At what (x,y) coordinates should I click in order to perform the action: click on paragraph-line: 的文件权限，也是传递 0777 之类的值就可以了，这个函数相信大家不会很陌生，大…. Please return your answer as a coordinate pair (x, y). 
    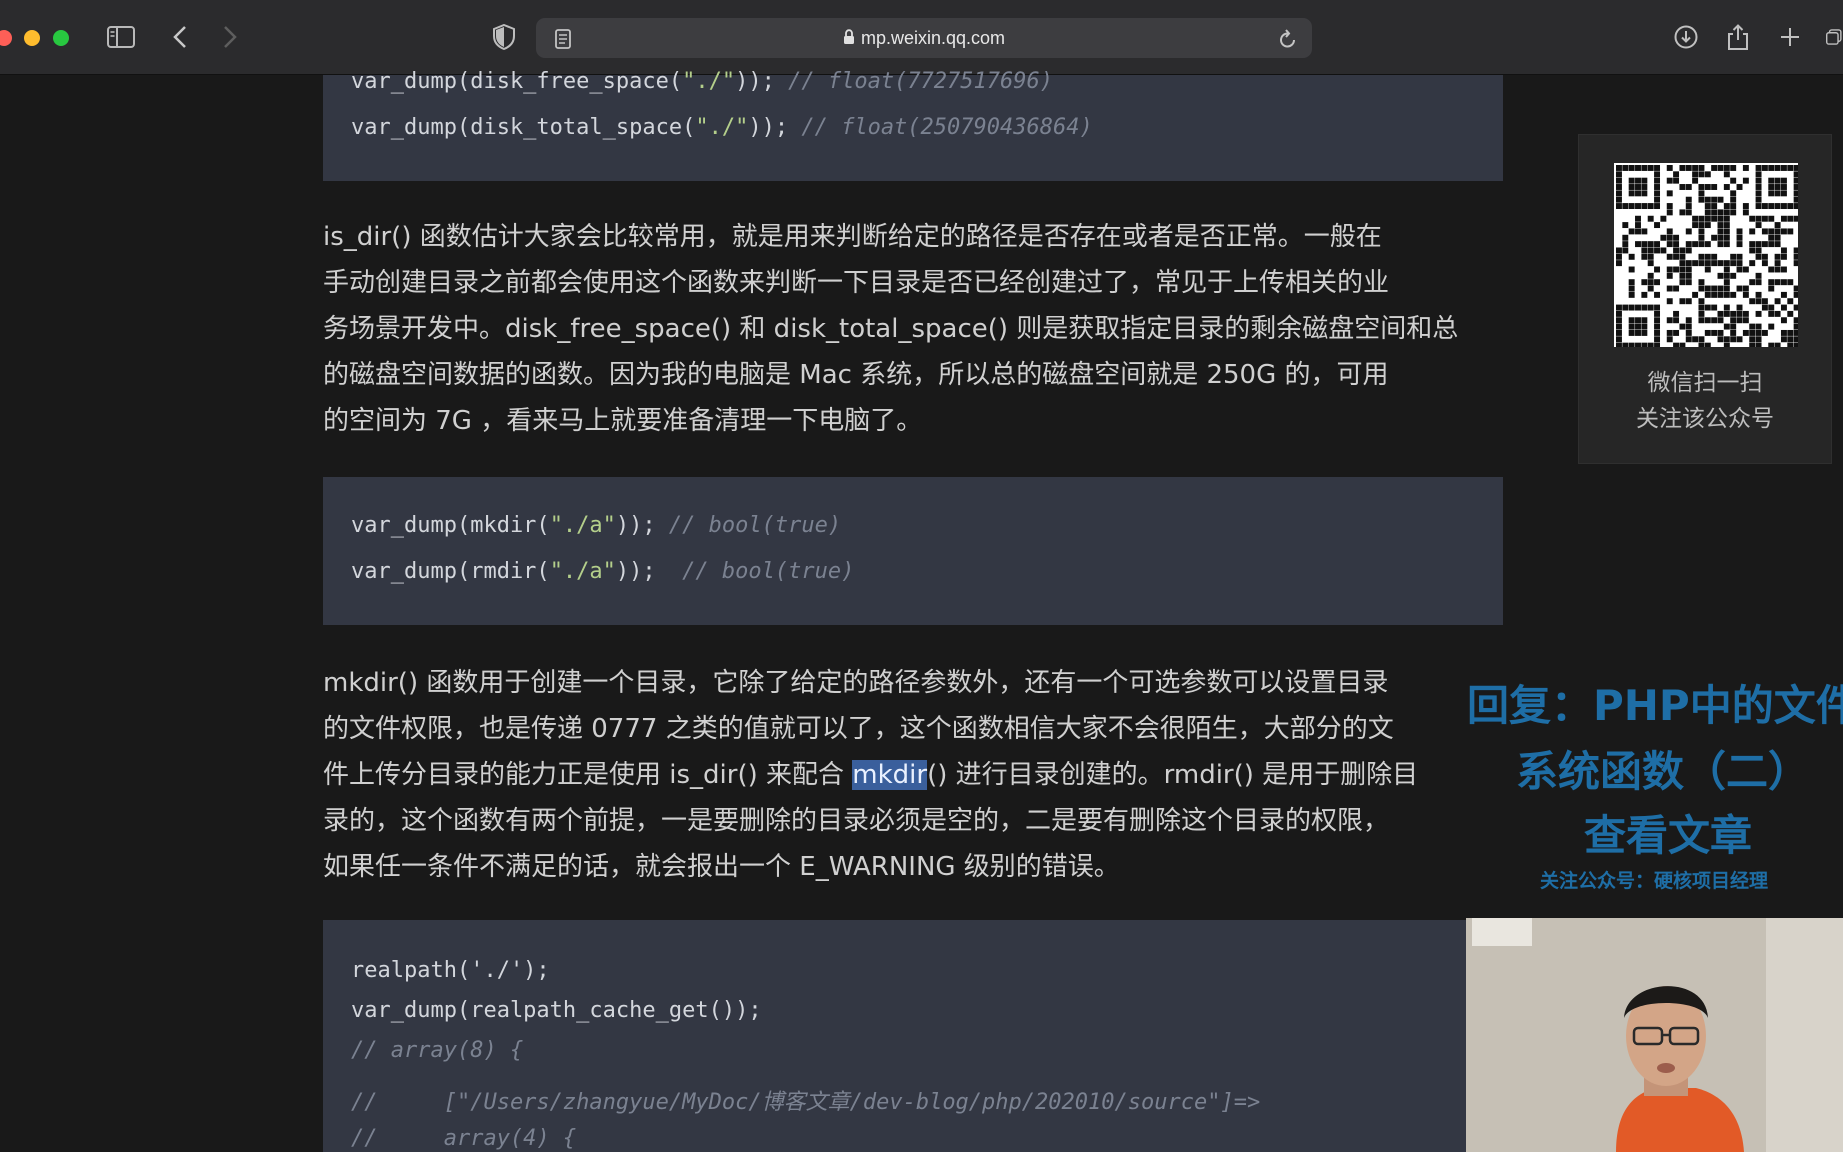
    Looking at the image, I should click on (858, 729).